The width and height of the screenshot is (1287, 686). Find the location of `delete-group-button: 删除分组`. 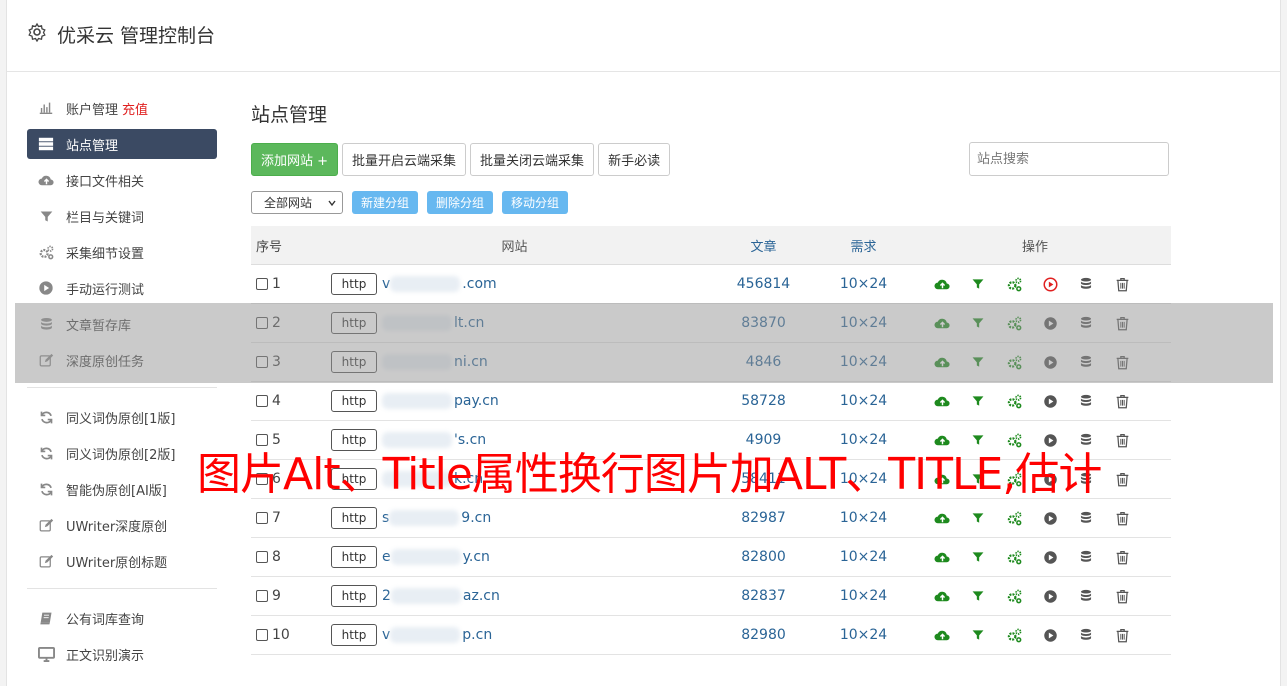

delete-group-button: 删除分组 is located at coordinates (460, 202).